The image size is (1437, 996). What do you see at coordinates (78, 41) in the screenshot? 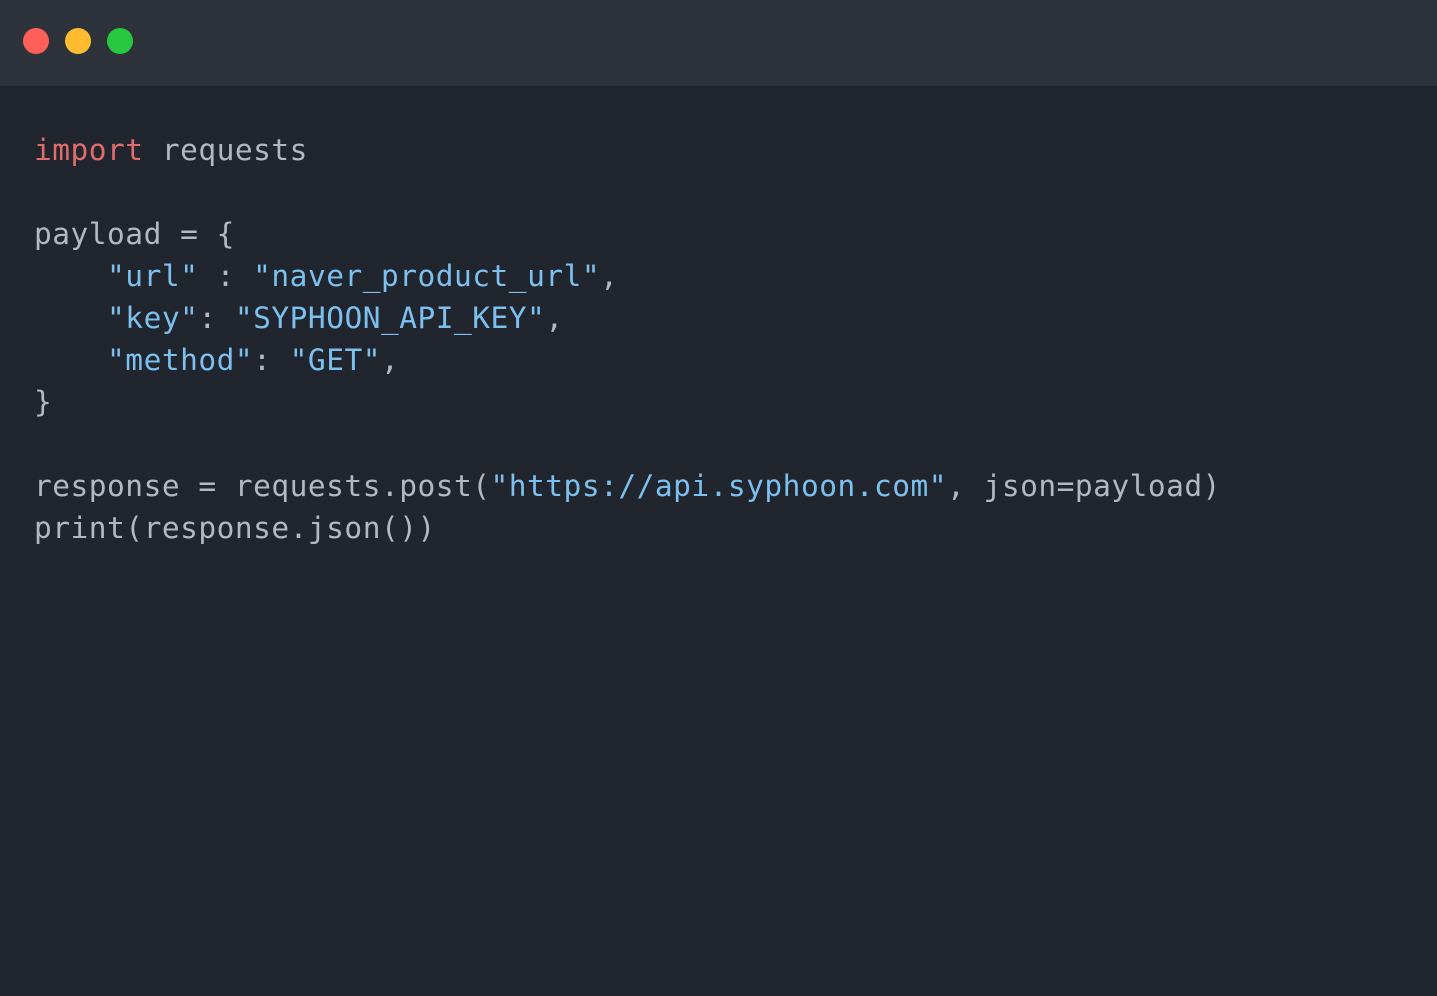
I see `minimize-window-button` at bounding box center [78, 41].